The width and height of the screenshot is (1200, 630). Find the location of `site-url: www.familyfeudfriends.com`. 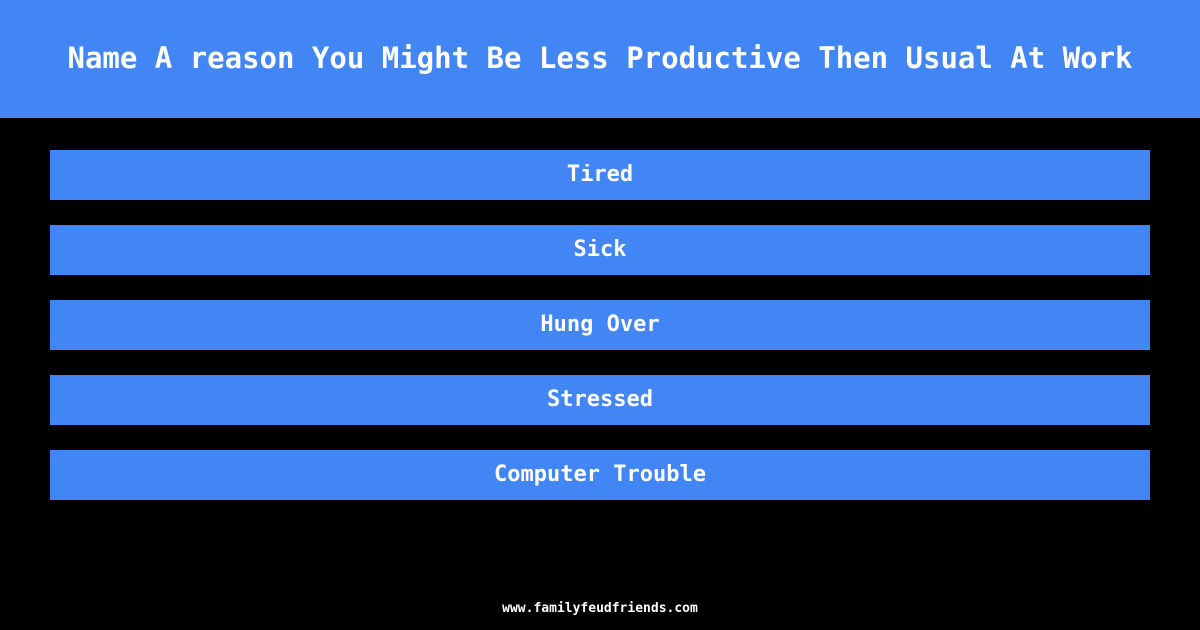

site-url: www.familyfeudfriends.com is located at coordinates (600, 608).